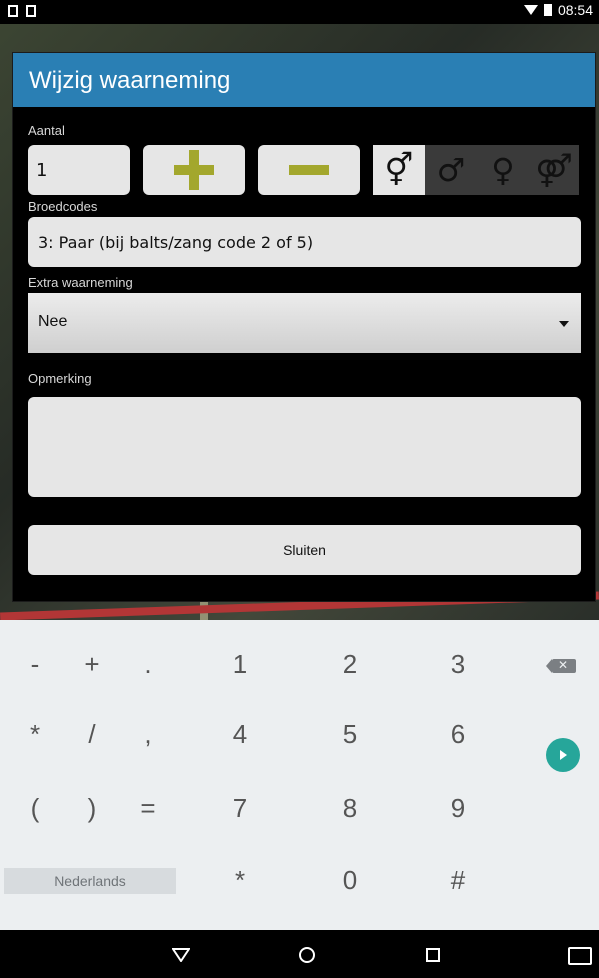 This screenshot has width=599, height=978. What do you see at coordinates (350, 664) in the screenshot?
I see `key-2: 2` at bounding box center [350, 664].